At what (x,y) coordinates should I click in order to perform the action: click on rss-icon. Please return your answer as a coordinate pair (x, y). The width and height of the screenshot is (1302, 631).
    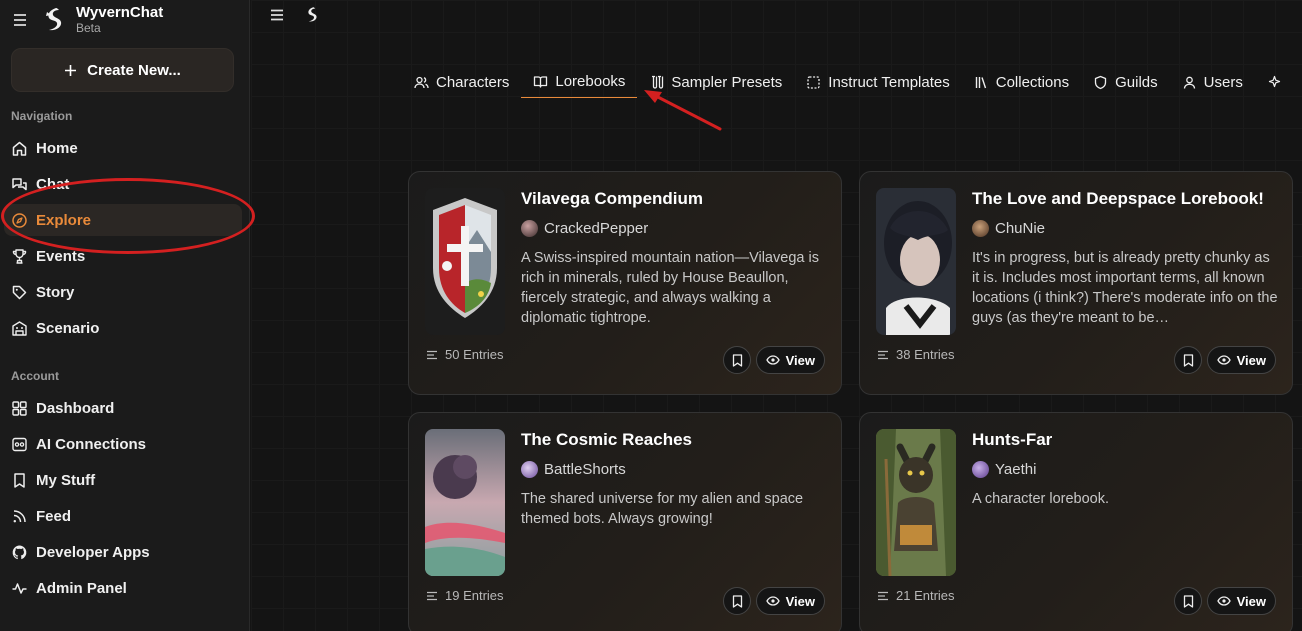
    Looking at the image, I should click on (19, 515).